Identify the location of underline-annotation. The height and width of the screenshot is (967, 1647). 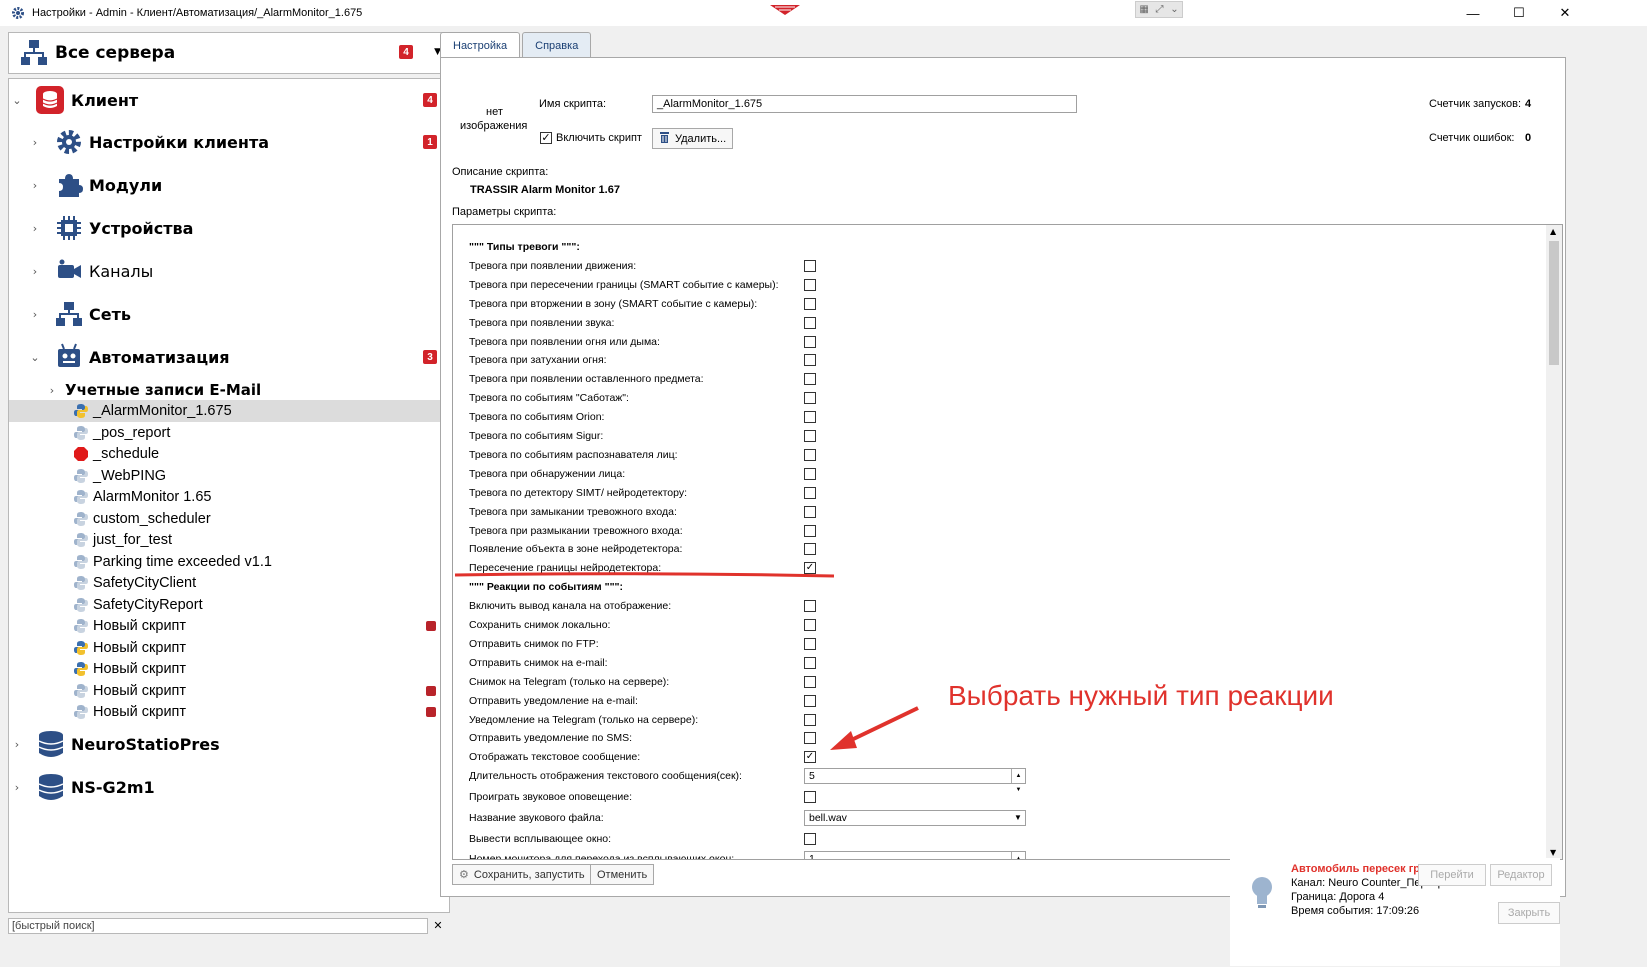
(644, 575).